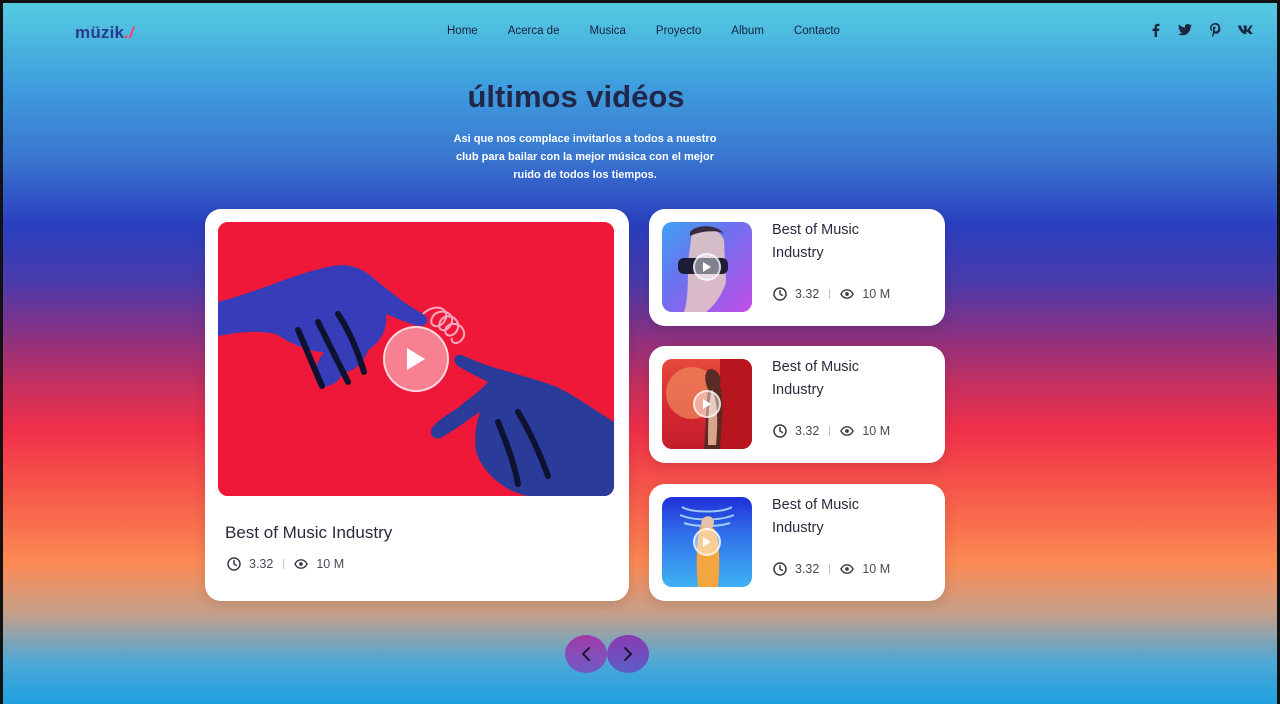 This screenshot has height=704, width=1280. I want to click on chevron-right-icon, so click(628, 654).